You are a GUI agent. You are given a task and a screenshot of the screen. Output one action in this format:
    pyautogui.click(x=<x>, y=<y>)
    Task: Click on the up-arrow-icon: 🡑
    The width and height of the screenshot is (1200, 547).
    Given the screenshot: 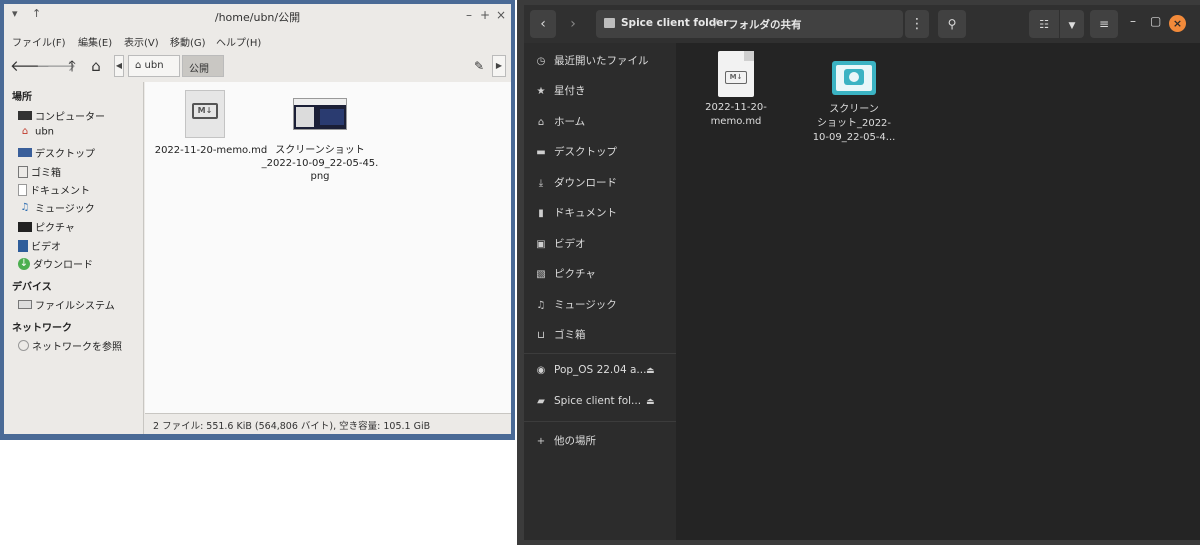 What is the action you would take?
    pyautogui.click(x=72, y=66)
    